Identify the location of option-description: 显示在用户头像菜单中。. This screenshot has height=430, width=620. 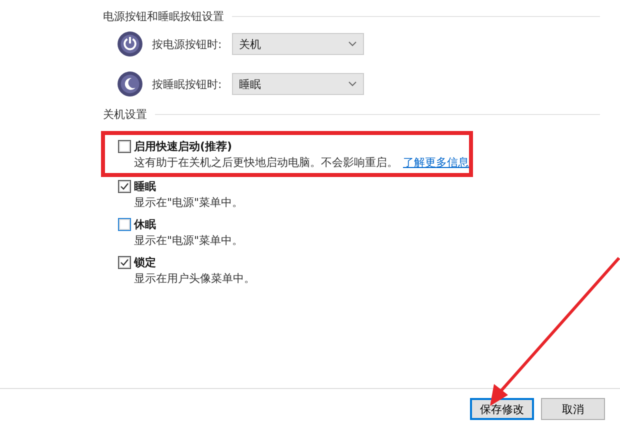
(194, 278).